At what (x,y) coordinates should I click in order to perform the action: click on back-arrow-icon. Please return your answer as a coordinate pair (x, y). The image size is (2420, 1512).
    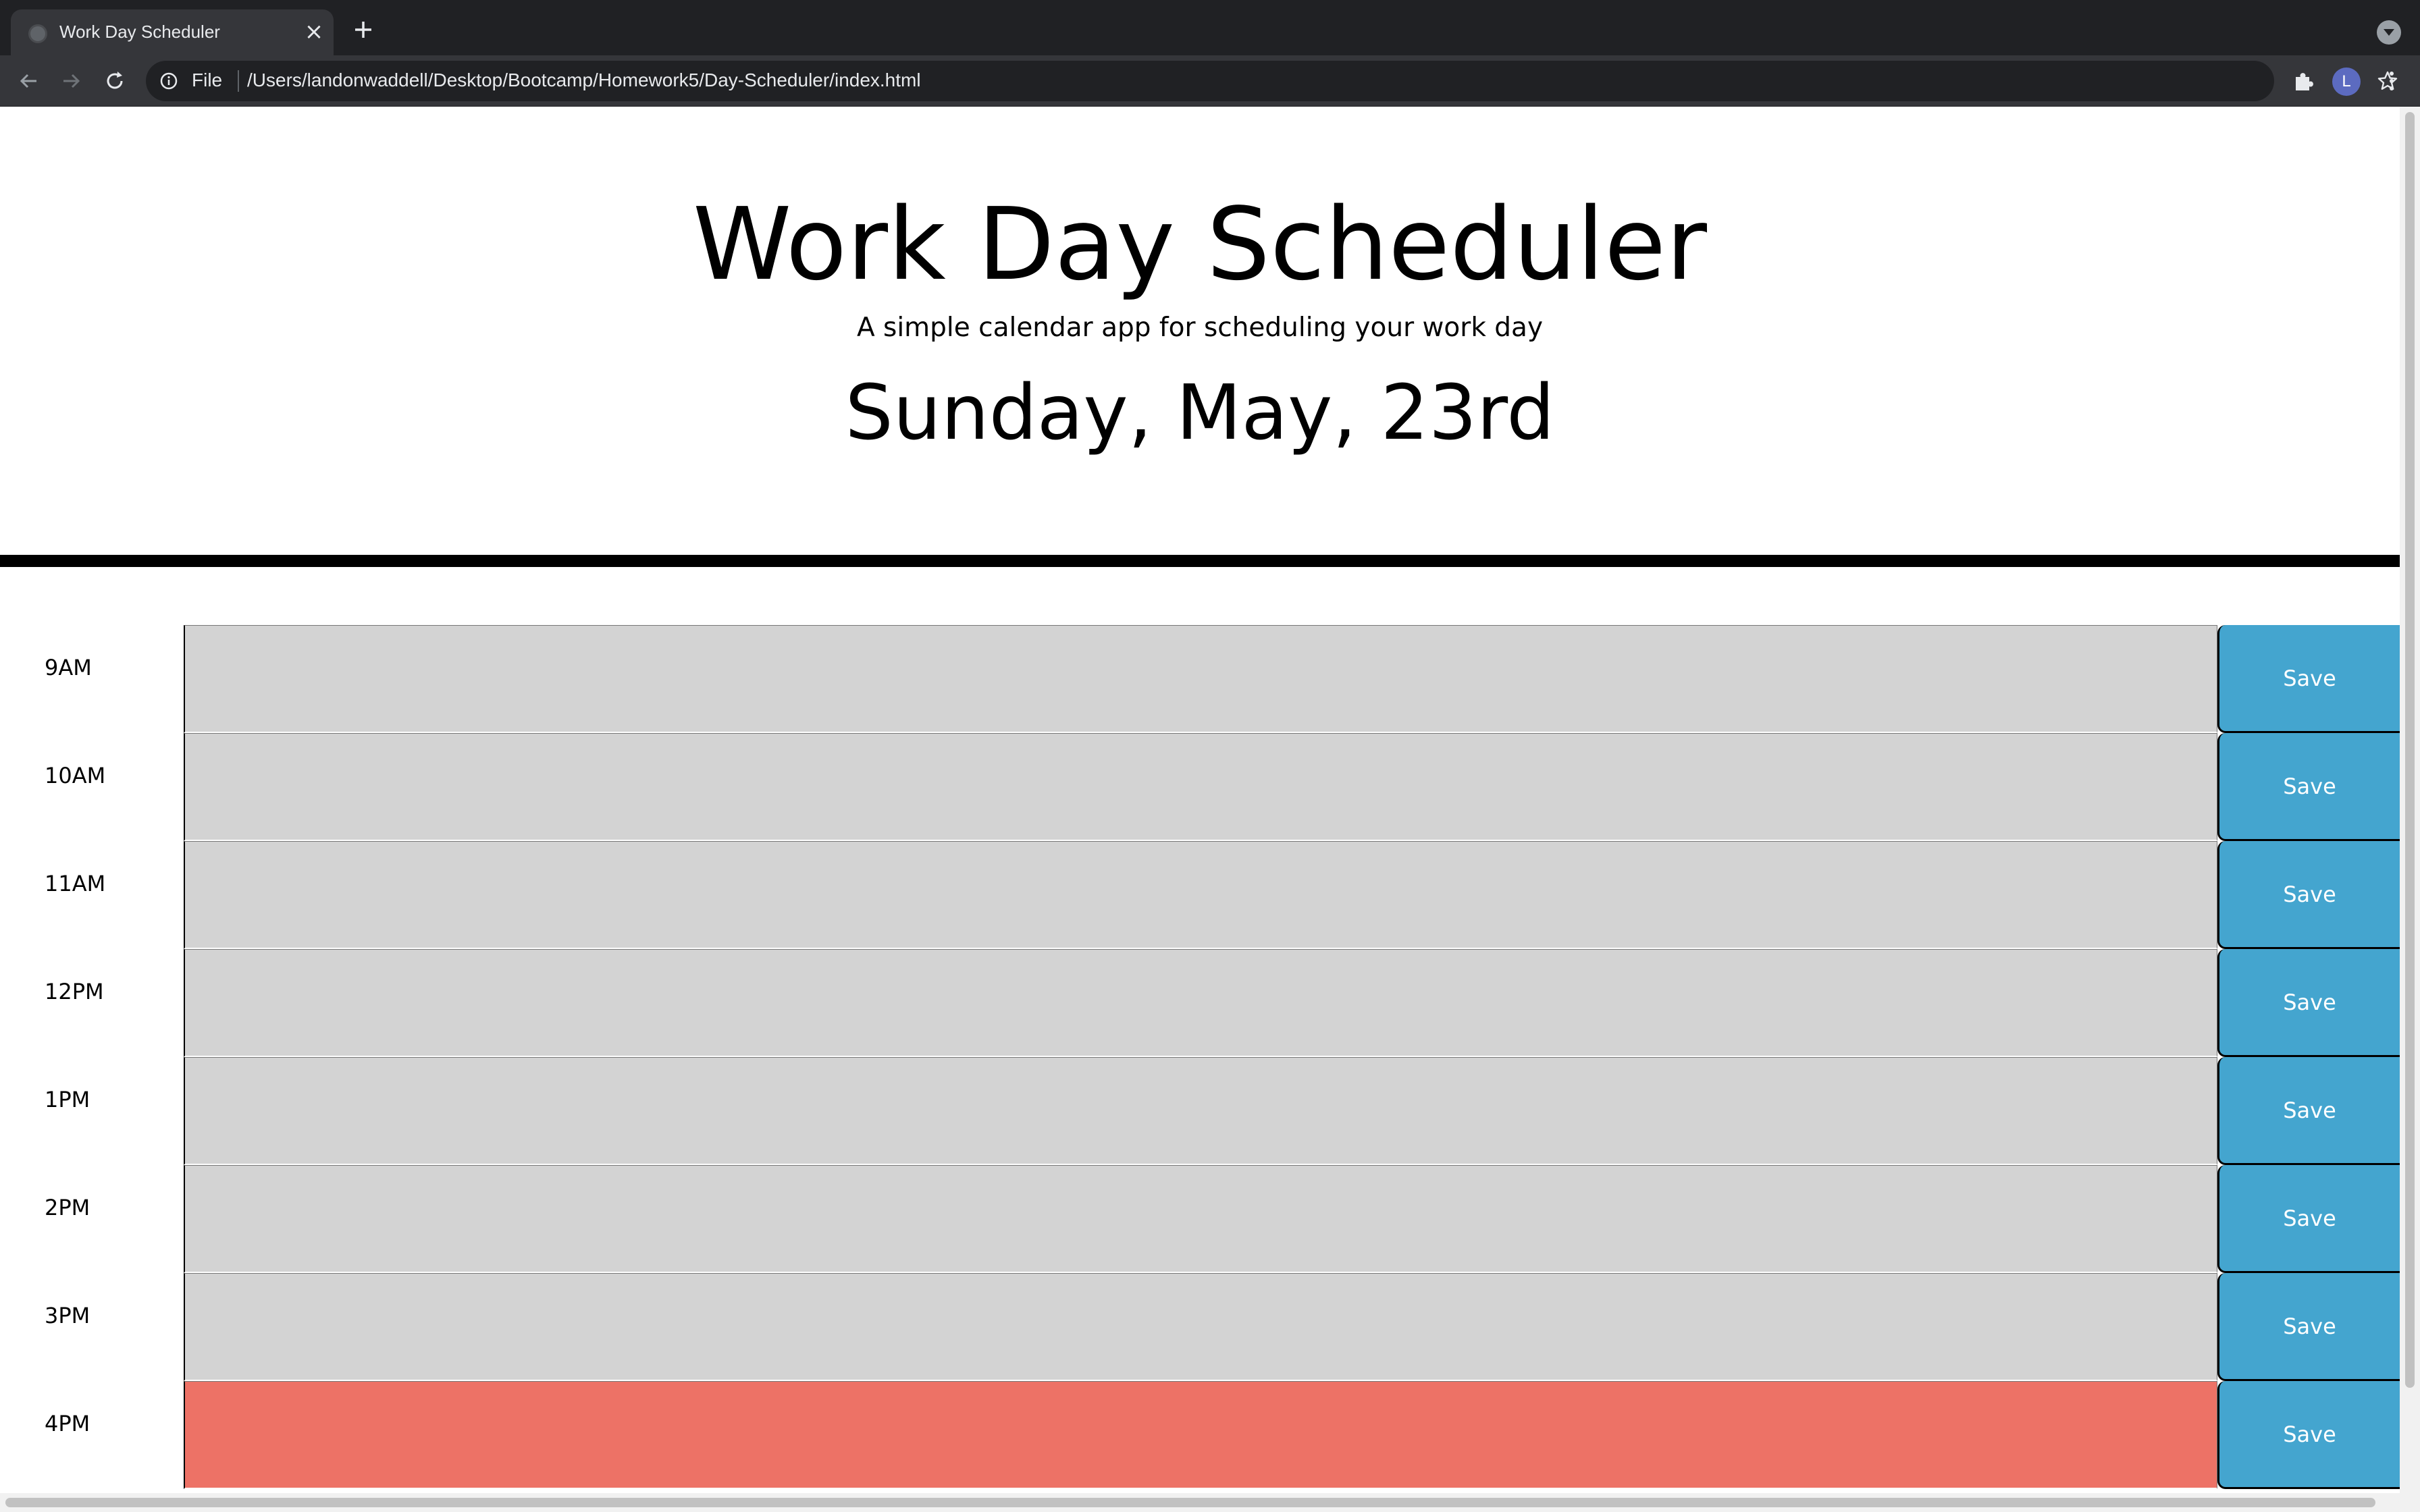
    Looking at the image, I should click on (28, 81).